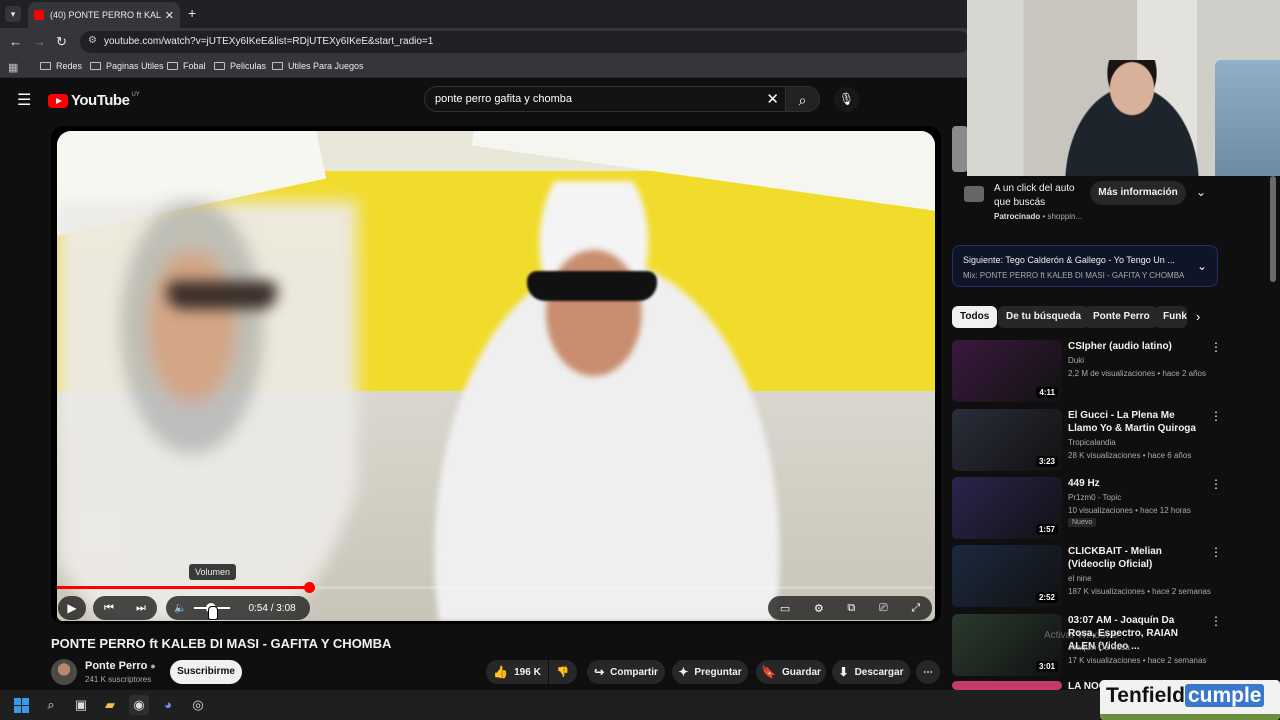 This screenshot has height=720, width=1280. I want to click on progress-bar, so click(495, 587).